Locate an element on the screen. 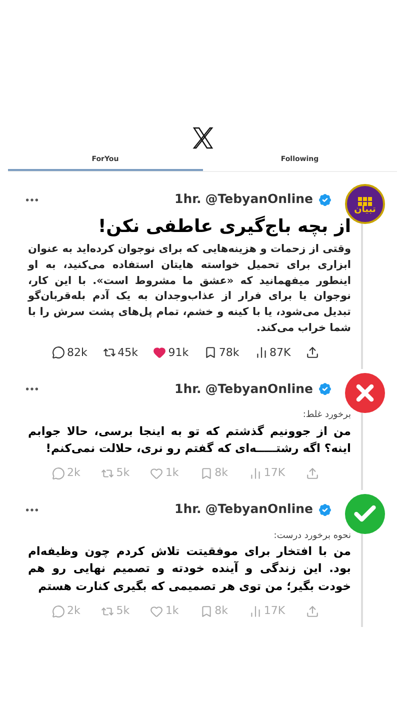 The image size is (405, 720). stat-count: 87K is located at coordinates (280, 352).